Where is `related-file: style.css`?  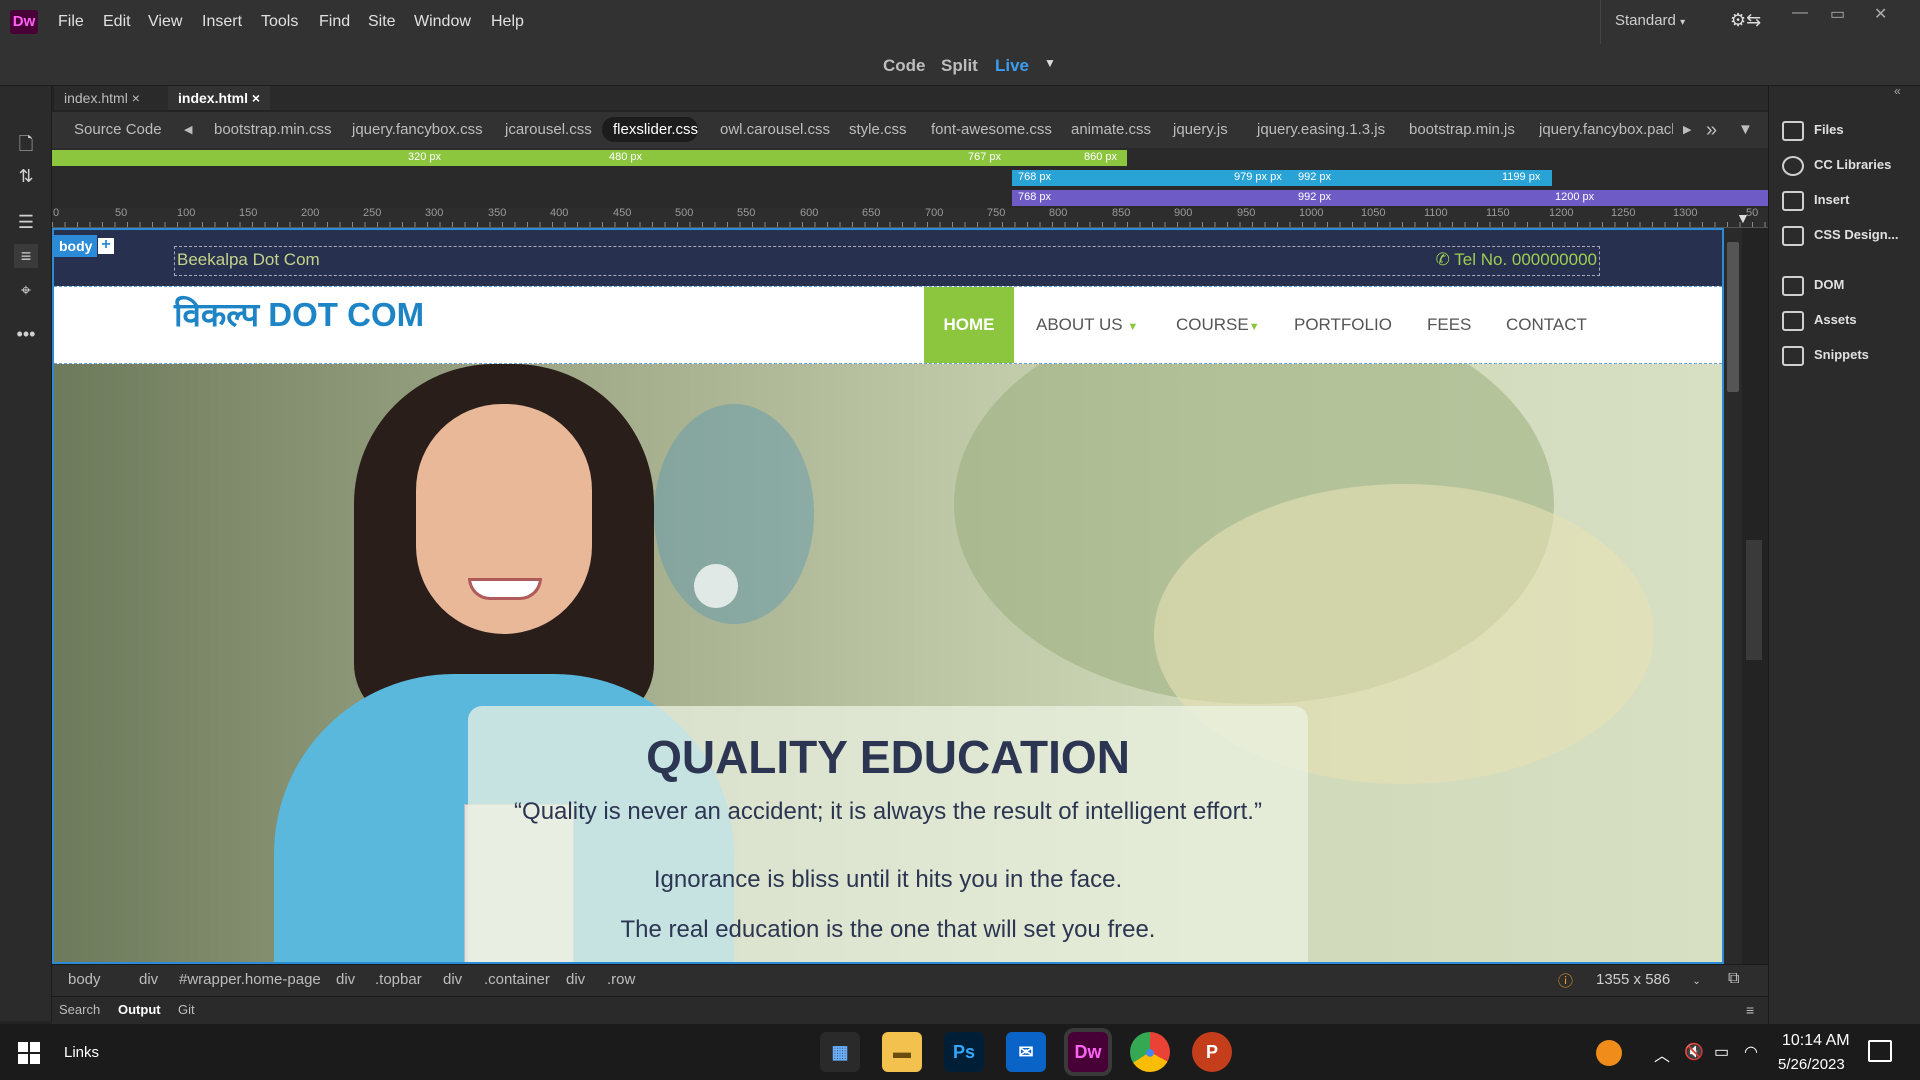
related-file: style.css is located at coordinates (878, 130).